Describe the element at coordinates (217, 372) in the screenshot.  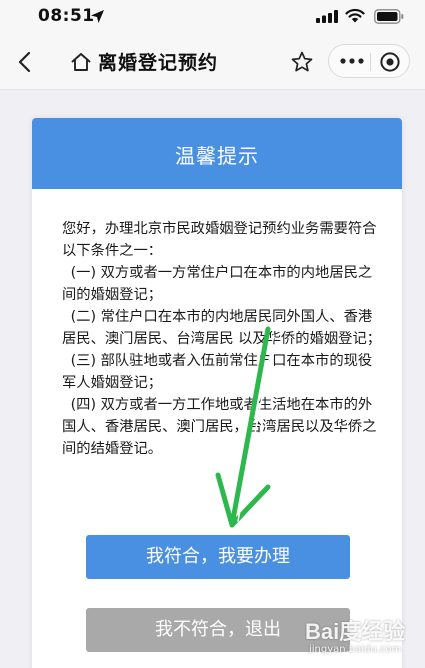
I see `condition-item: (三) 部队驻地或者入伍前常住户口在本市的现役军人婚姻登记；` at that location.